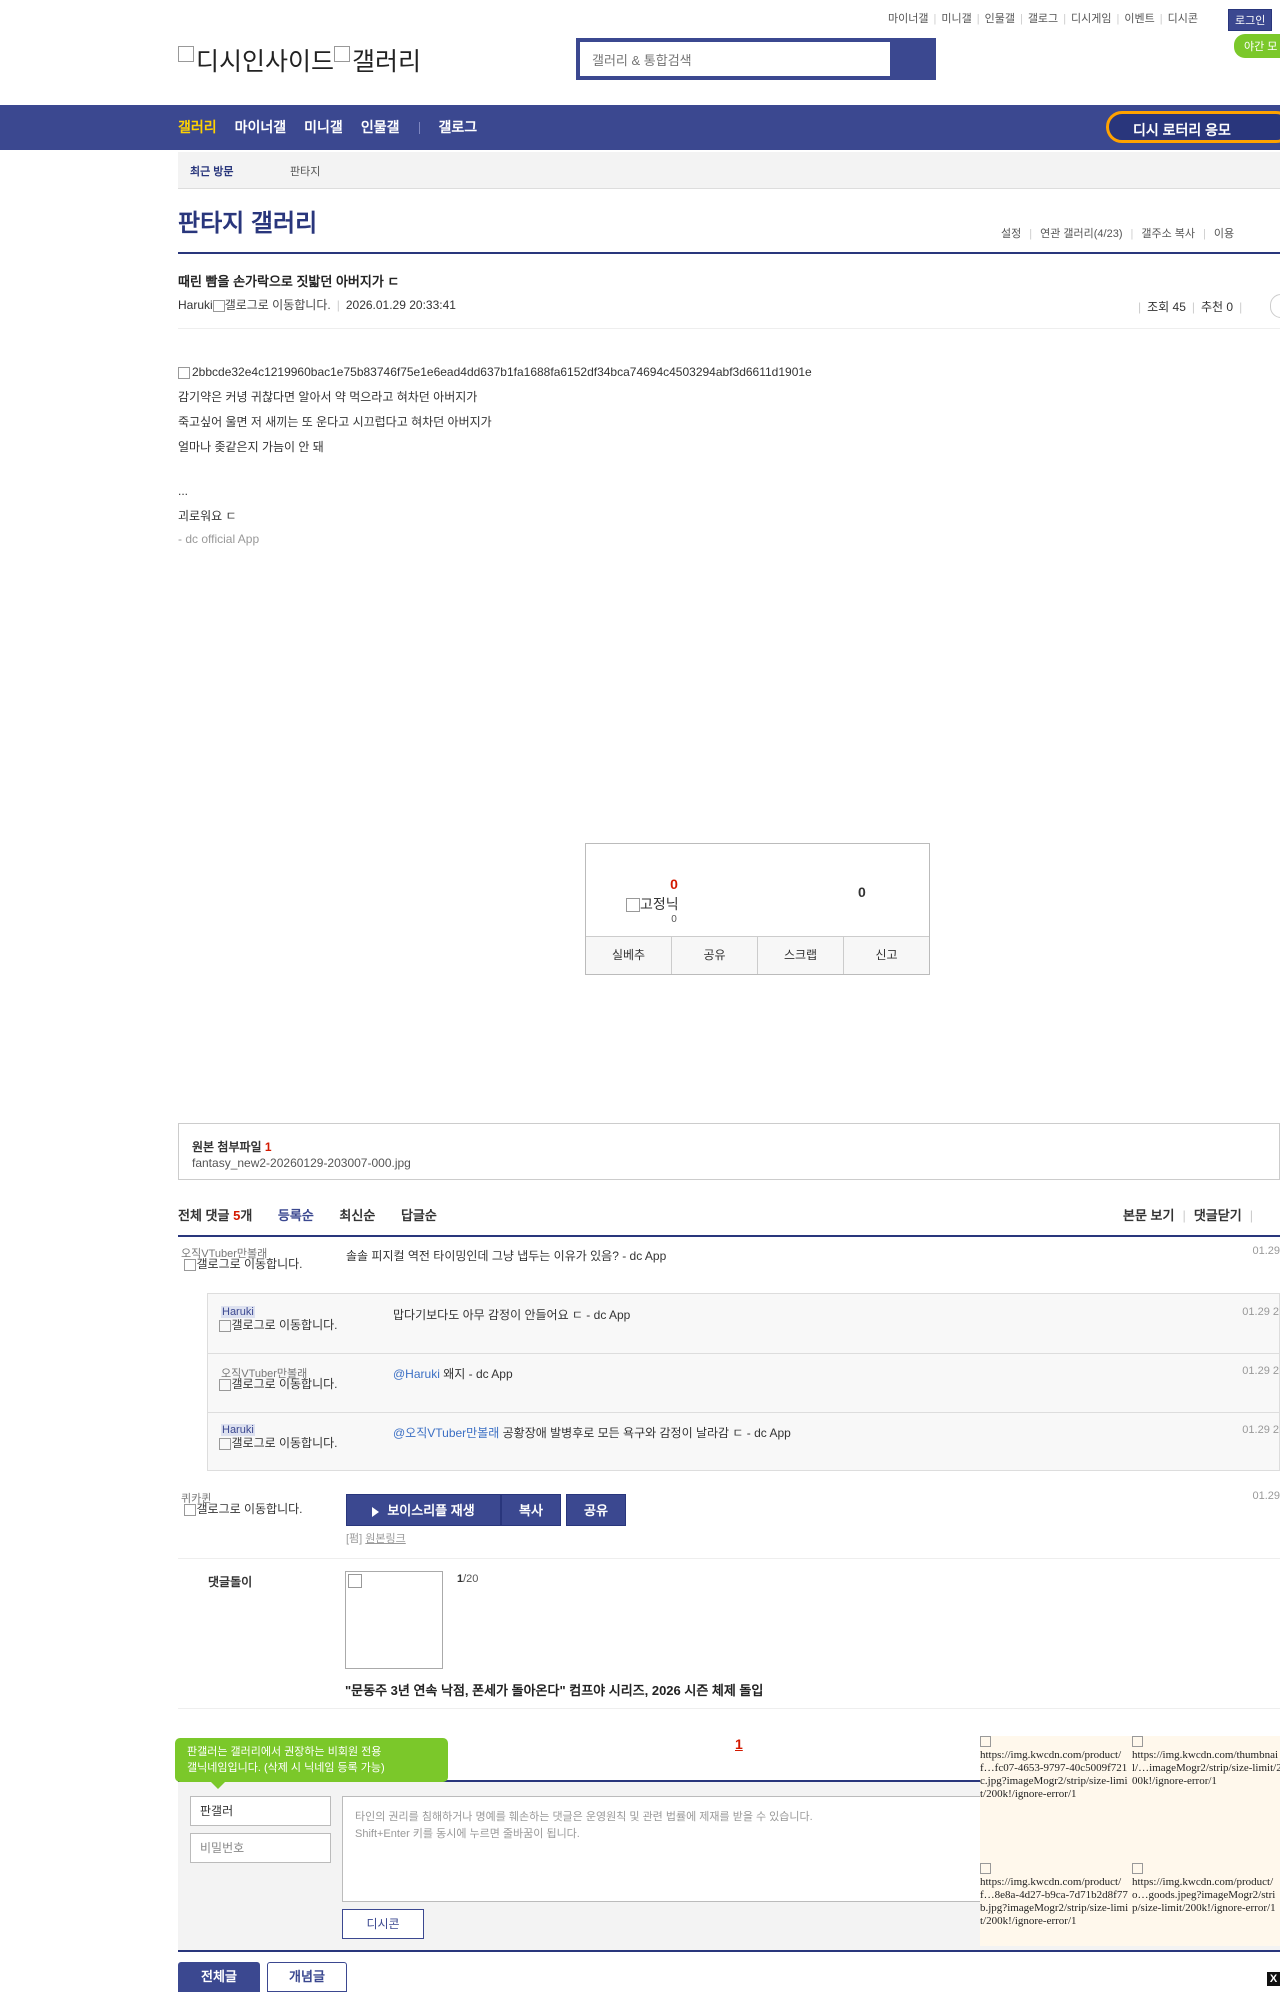 Image resolution: width=1280 pixels, height=1992 pixels. I want to click on post-author: Haruki, so click(195, 305).